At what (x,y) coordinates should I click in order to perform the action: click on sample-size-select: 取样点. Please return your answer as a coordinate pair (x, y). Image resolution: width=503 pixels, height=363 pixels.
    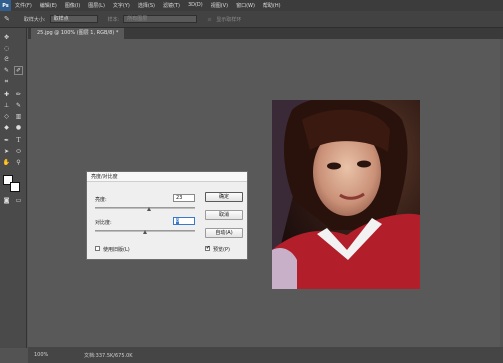
    Looking at the image, I should click on (73, 19).